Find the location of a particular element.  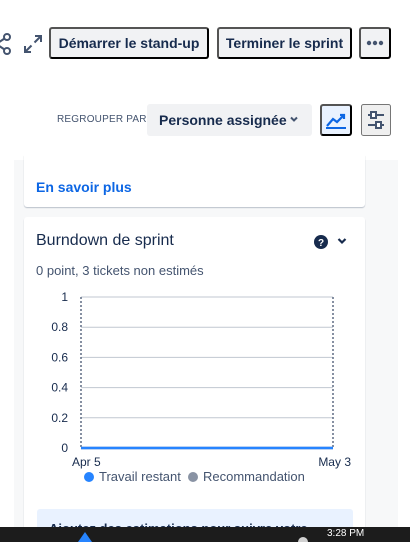

help-icon: ? is located at coordinates (321, 242).